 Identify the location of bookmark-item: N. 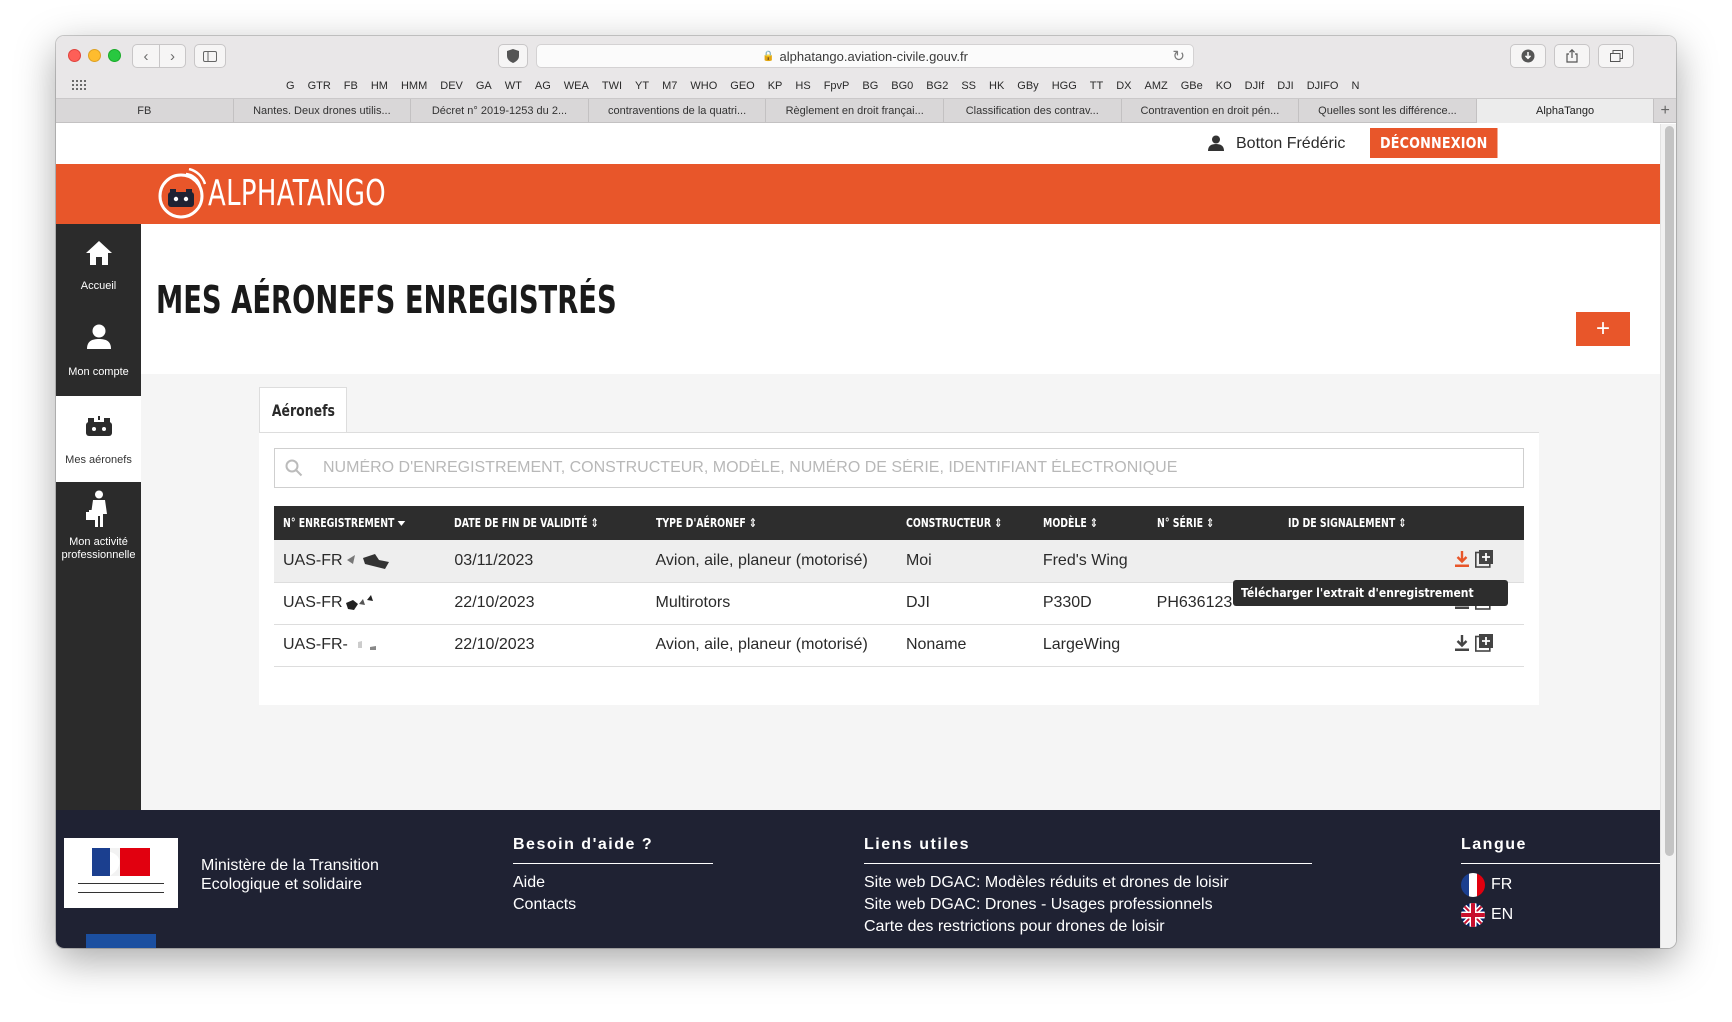
(1355, 86).